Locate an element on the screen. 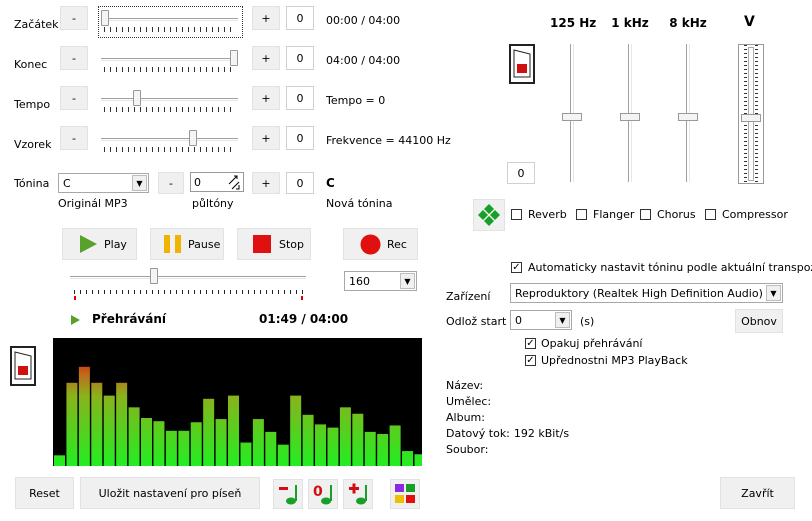  volume-slider is located at coordinates (751, 114).